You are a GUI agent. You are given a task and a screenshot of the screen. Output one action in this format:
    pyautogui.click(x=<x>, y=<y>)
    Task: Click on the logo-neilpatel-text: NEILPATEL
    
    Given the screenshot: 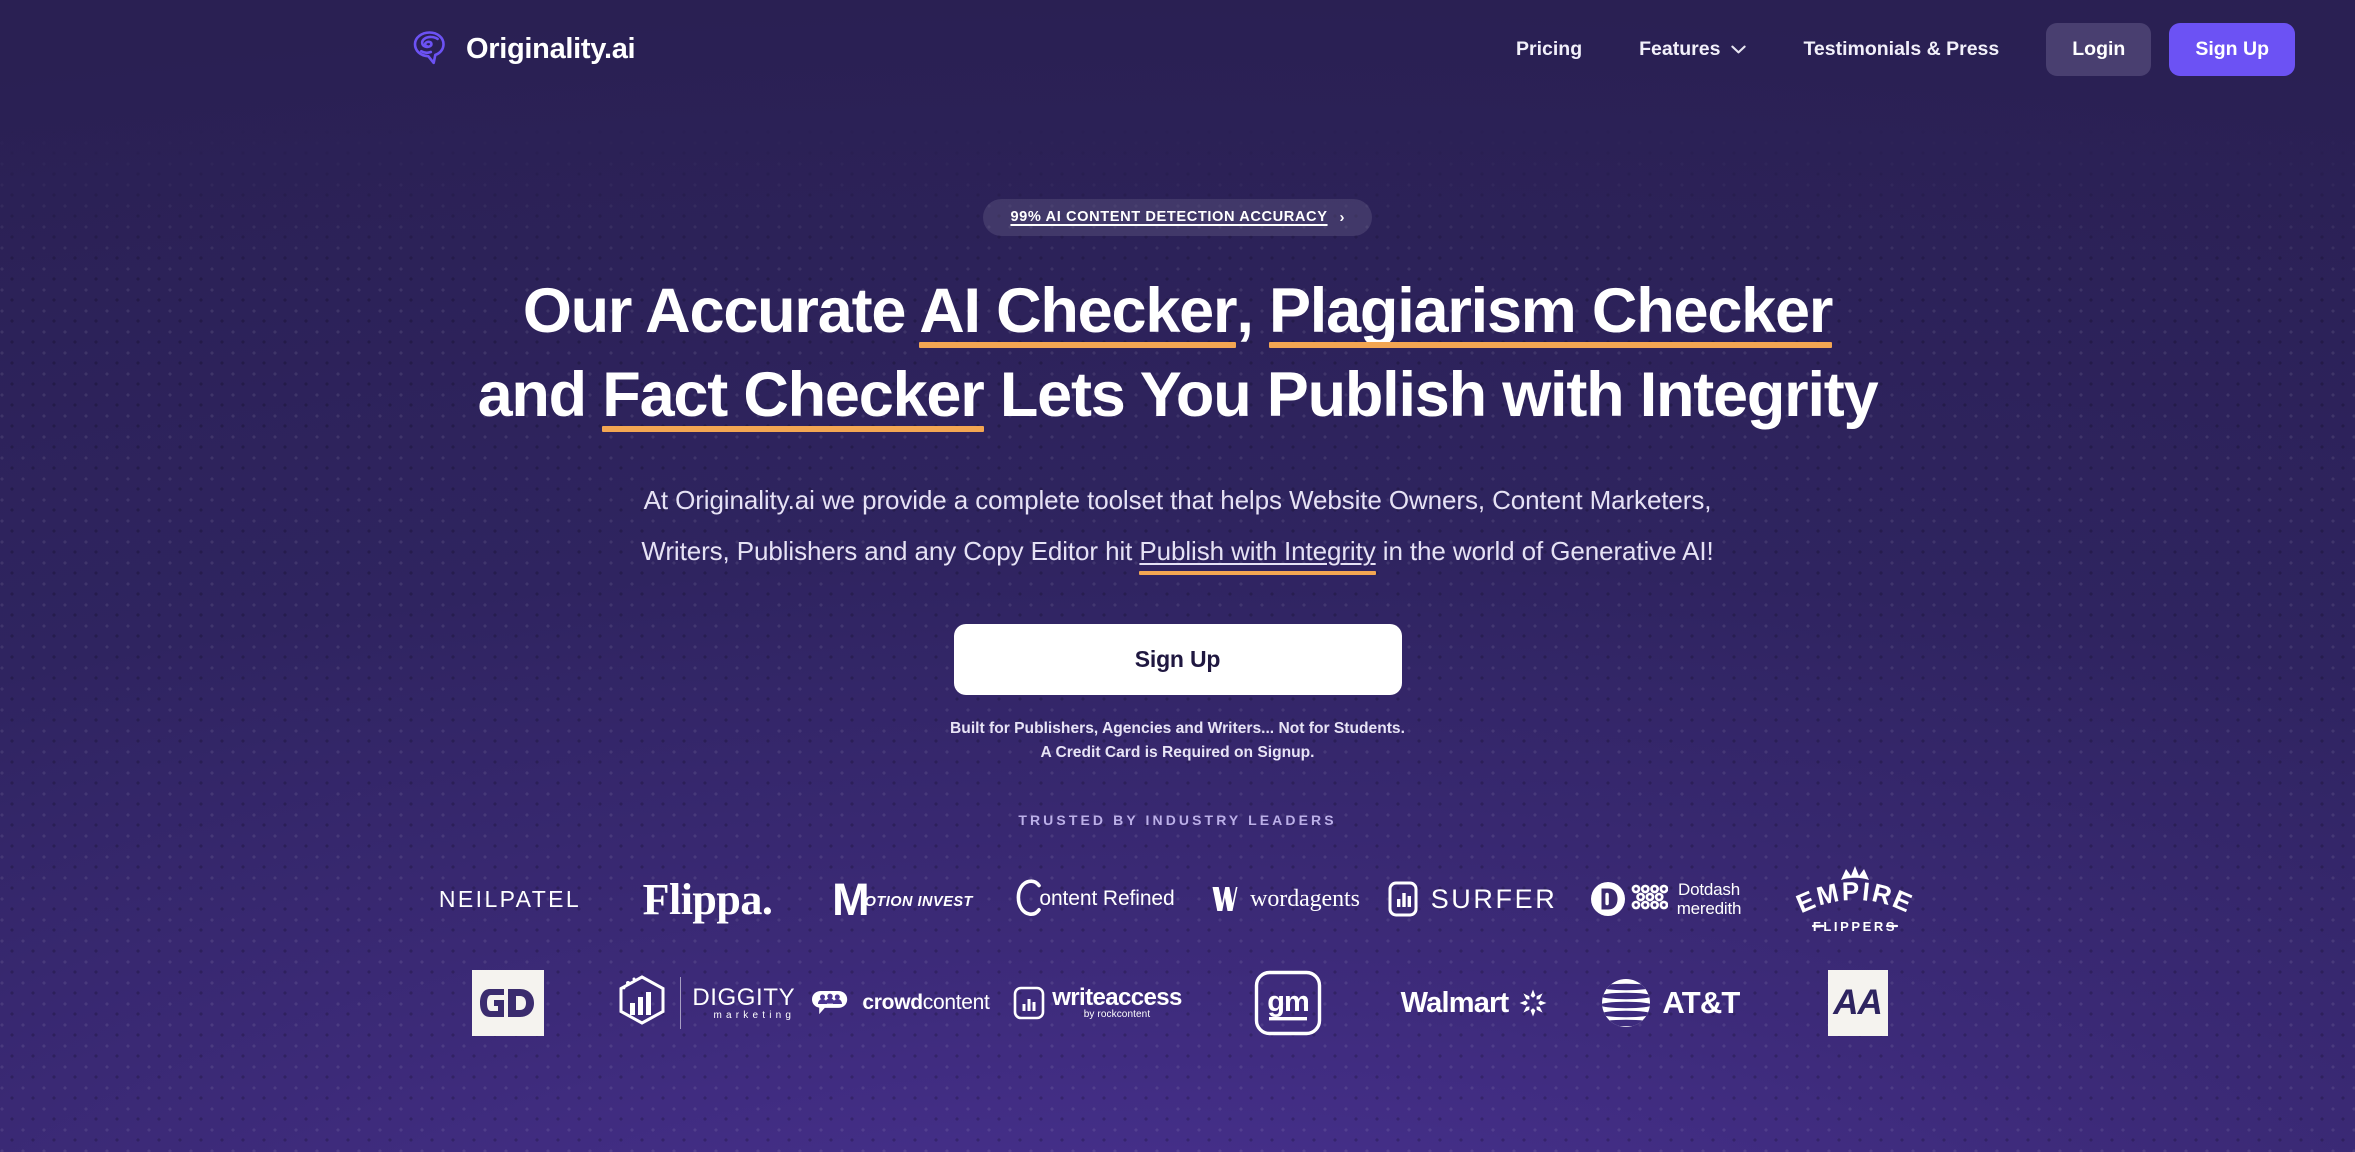 What is the action you would take?
    pyautogui.click(x=510, y=898)
    